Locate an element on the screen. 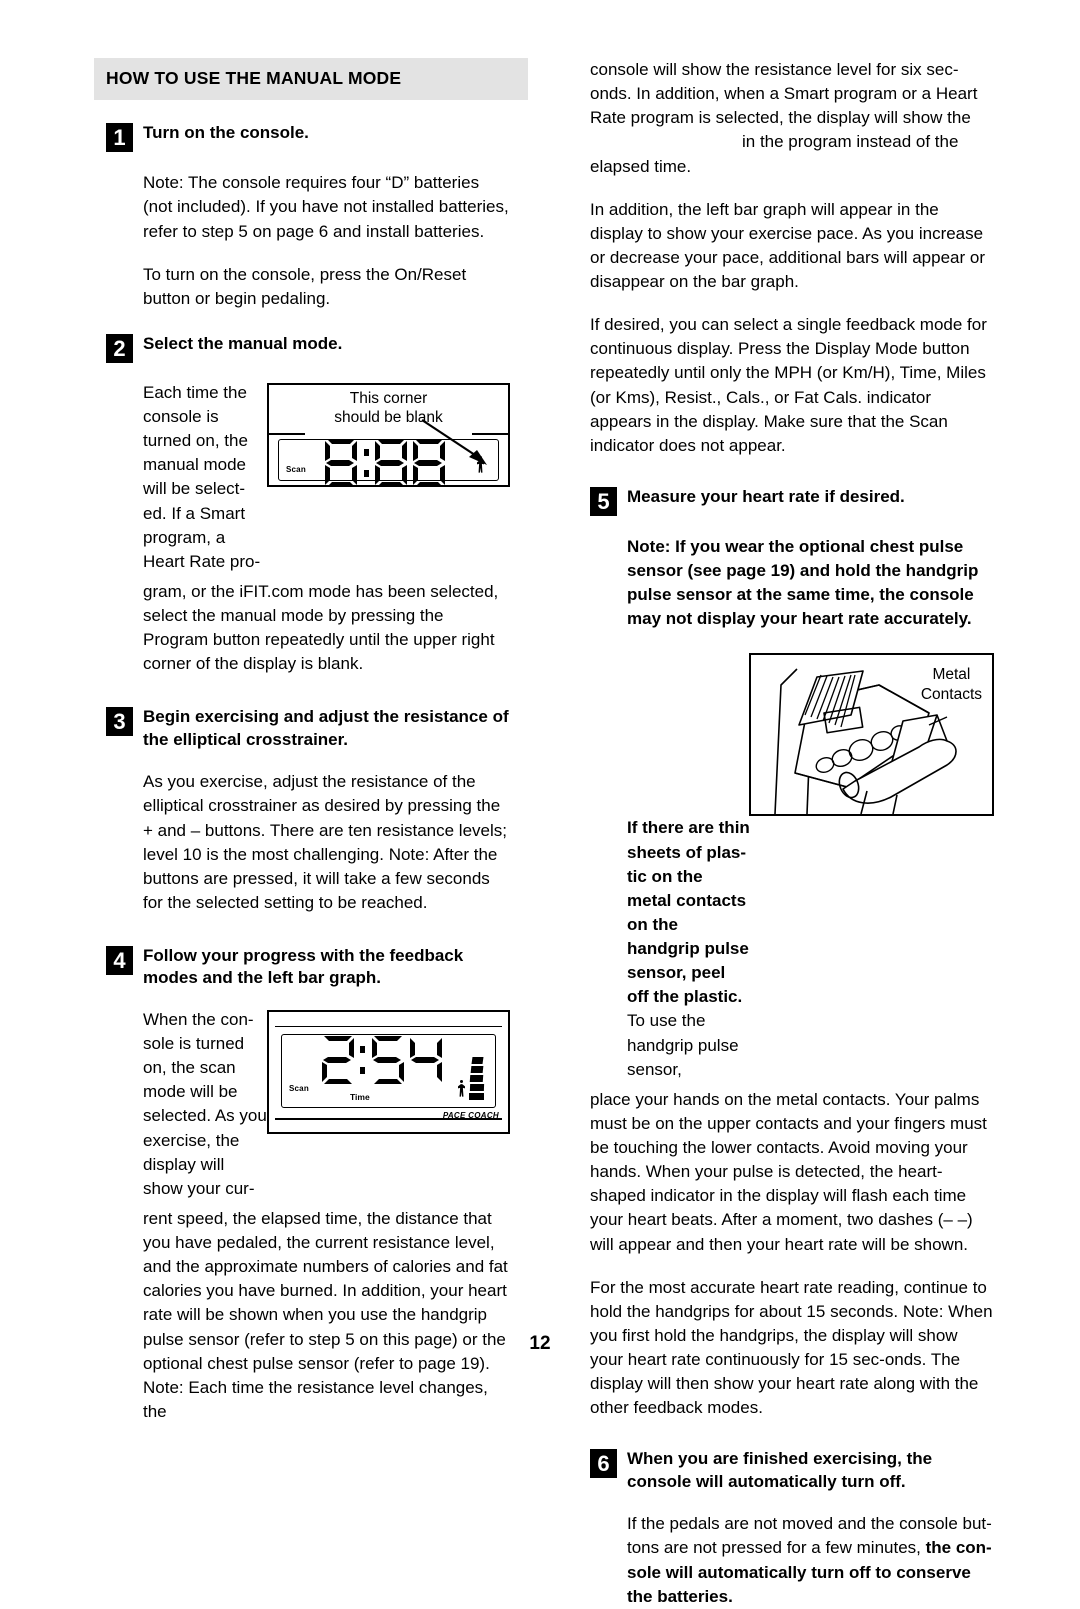 Image resolution: width=1080 pixels, height=1609 pixels. metal-contacts-label-line-2: Contacts is located at coordinates (951, 694).